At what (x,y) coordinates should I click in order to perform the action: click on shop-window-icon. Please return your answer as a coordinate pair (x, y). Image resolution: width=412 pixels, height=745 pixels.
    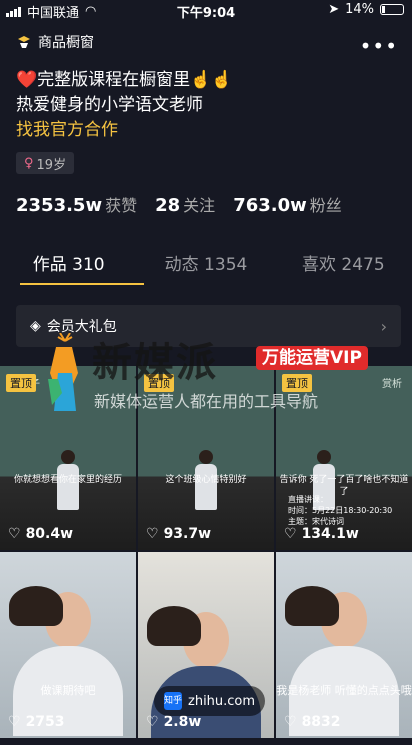
    Looking at the image, I should click on (24, 42).